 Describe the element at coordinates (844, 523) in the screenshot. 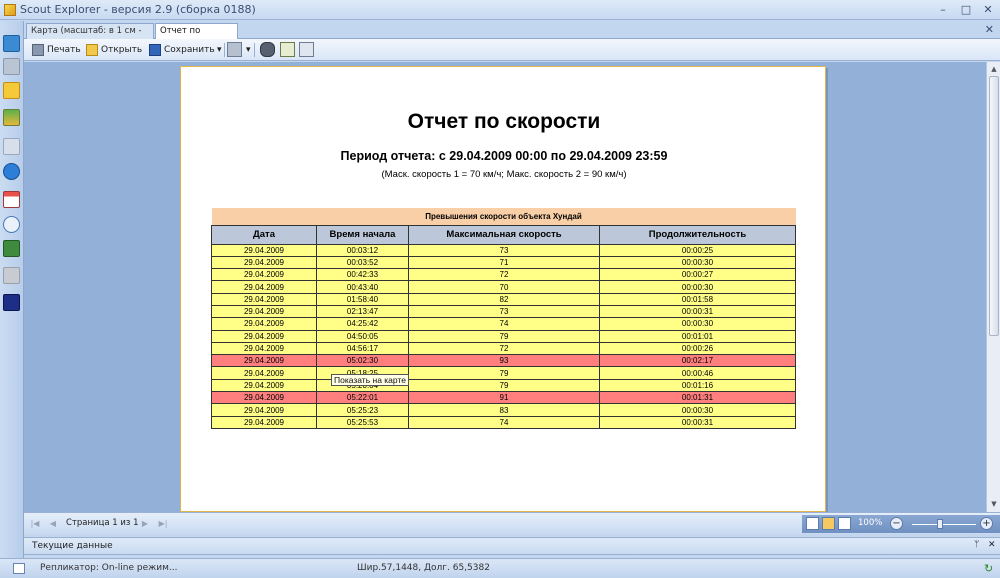

I see `multi-page-icon` at that location.